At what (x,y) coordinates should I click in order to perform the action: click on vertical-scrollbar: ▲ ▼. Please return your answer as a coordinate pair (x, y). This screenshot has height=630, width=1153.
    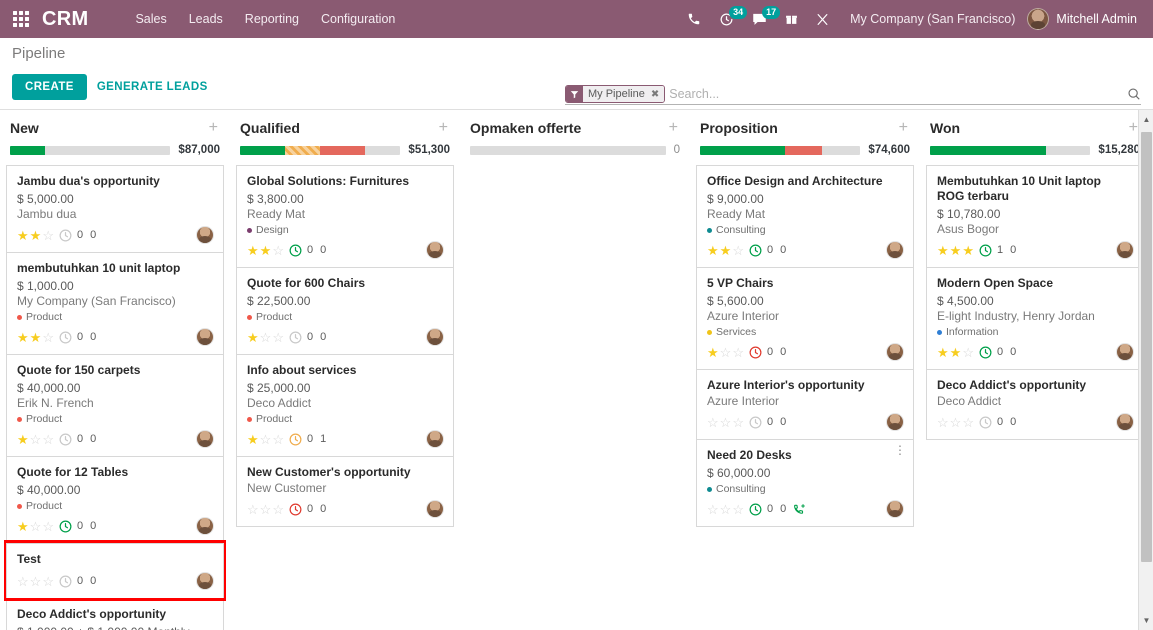
    Looking at the image, I should click on (1145, 370).